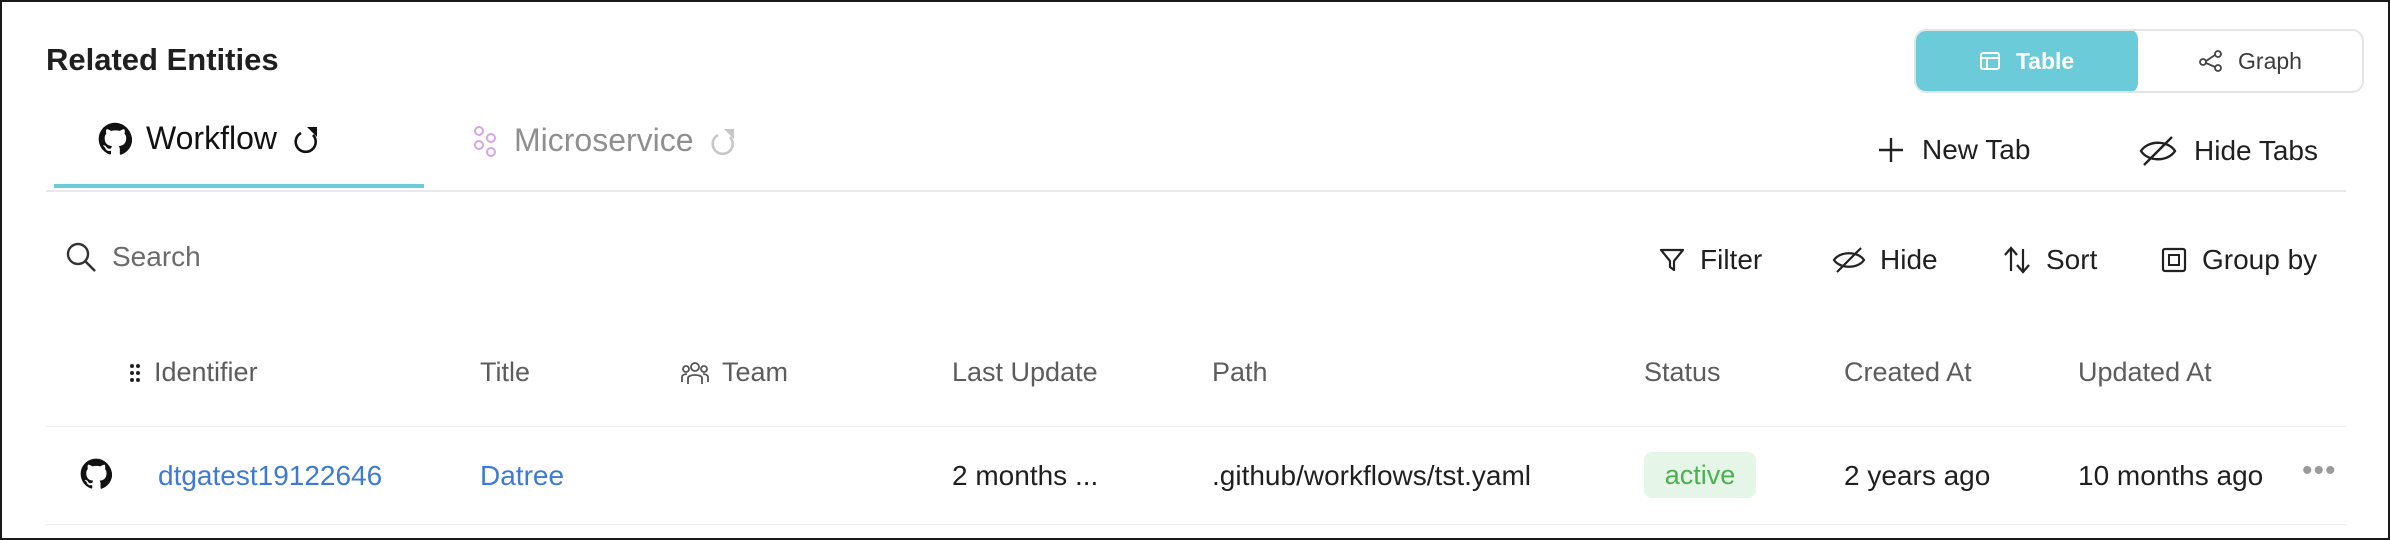  I want to click on filter-icon, so click(1672, 260).